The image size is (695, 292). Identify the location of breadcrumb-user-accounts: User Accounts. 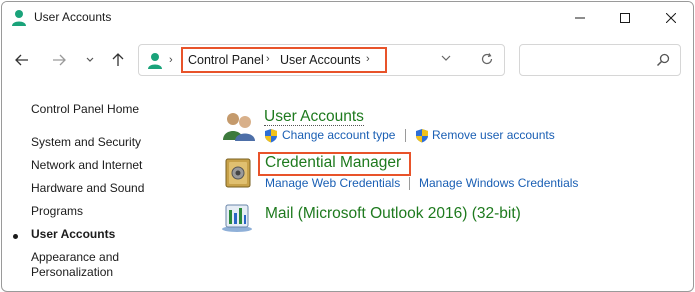
(320, 60).